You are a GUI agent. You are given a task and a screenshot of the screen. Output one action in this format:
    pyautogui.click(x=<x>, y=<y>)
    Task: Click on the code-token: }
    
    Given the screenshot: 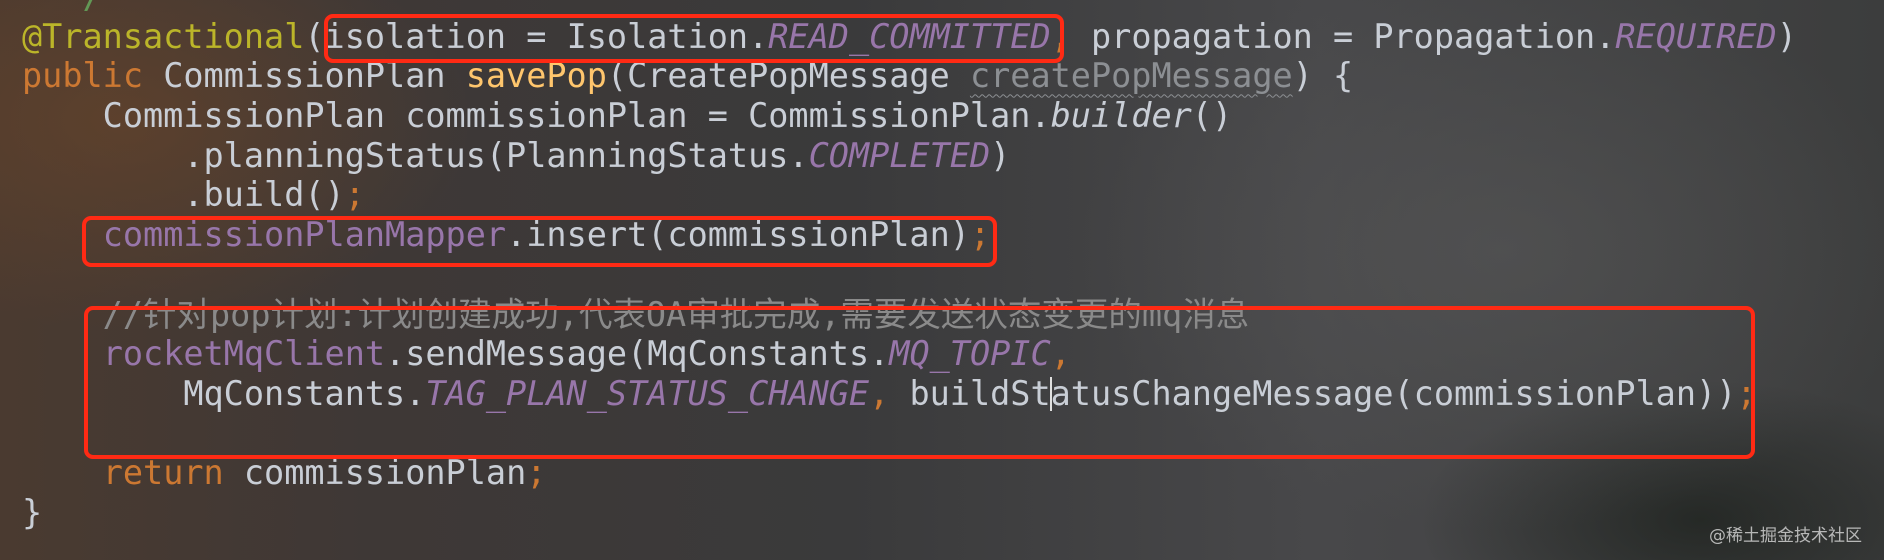 What is the action you would take?
    pyautogui.click(x=32, y=512)
    